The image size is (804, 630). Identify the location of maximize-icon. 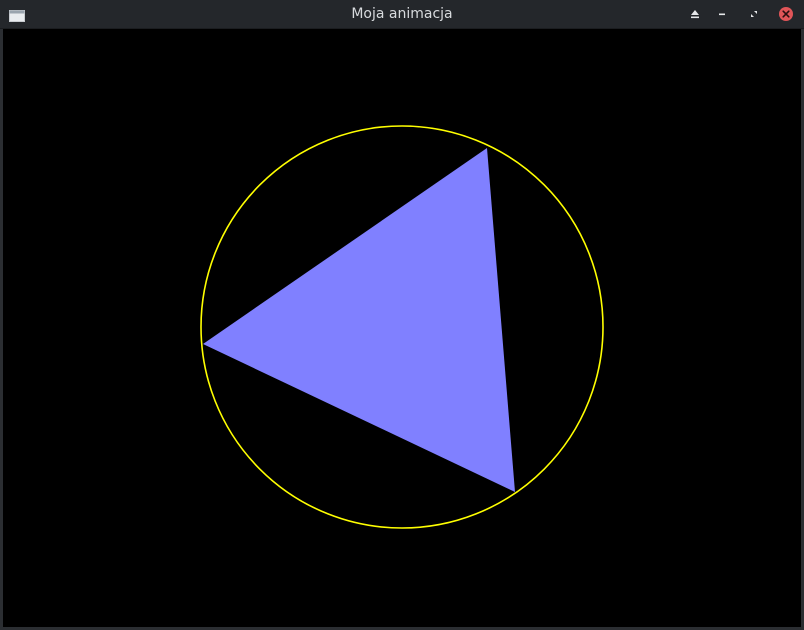
(754, 14).